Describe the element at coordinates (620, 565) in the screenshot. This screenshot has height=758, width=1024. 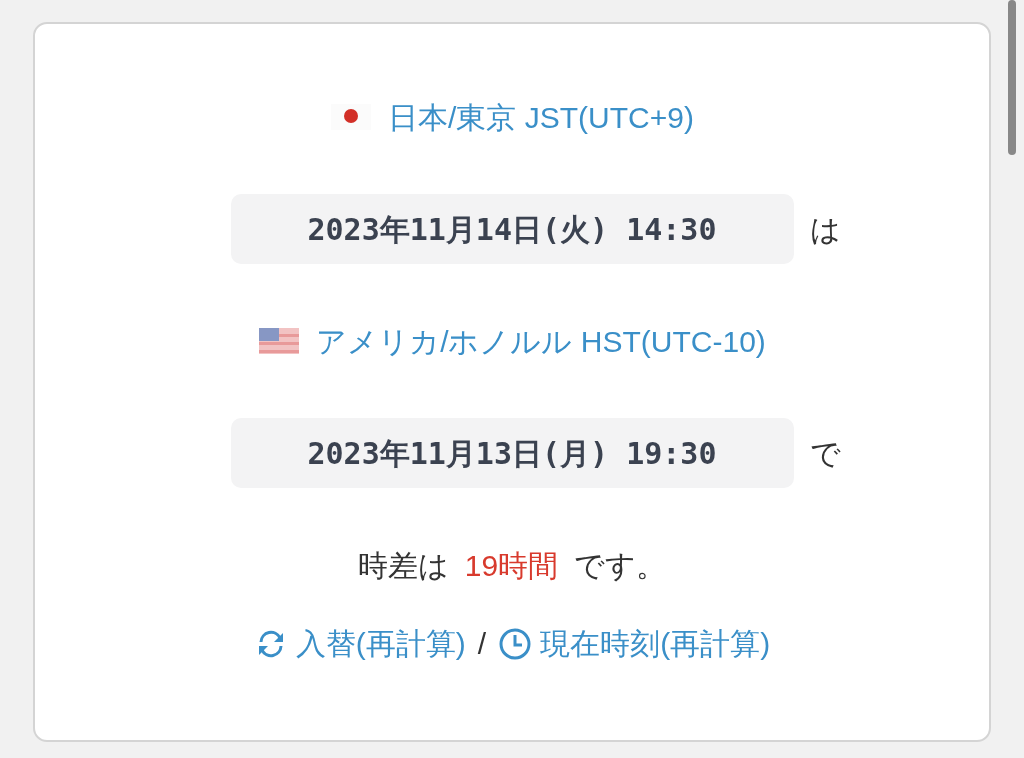
I see `difference-suffix: です。` at that location.